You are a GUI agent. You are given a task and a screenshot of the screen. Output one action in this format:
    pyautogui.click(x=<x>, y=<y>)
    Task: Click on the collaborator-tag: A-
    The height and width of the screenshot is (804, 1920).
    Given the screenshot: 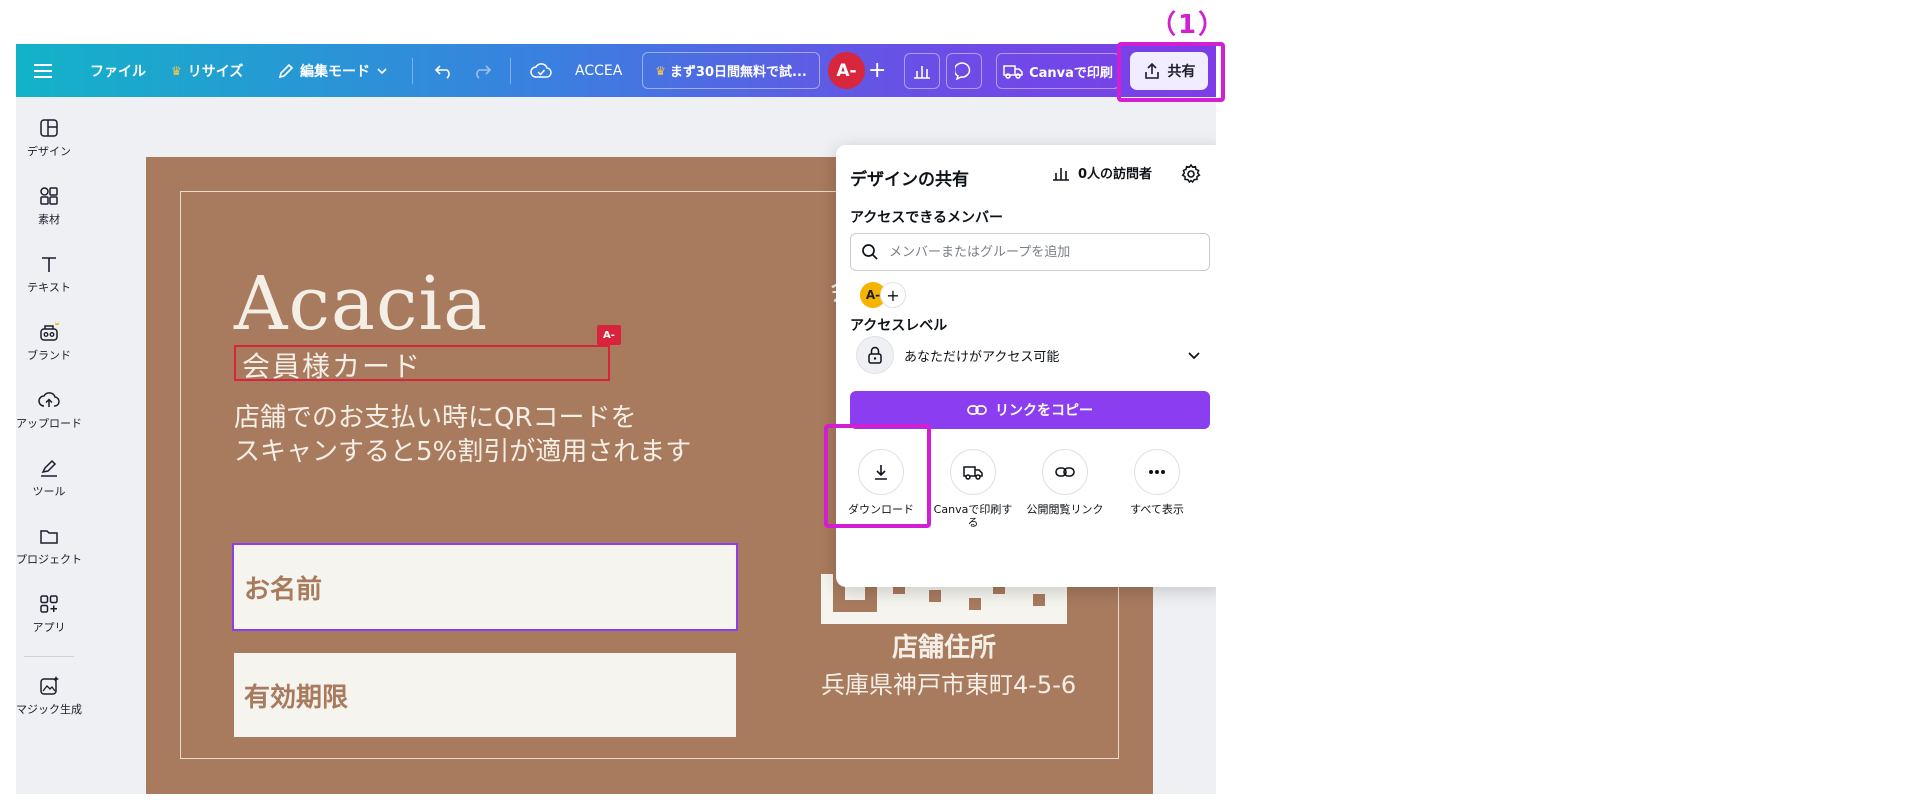 What is the action you would take?
    pyautogui.click(x=609, y=335)
    